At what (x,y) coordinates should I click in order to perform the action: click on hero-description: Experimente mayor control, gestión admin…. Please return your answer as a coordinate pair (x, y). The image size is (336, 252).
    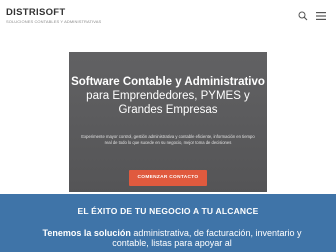
    Looking at the image, I should click on (168, 139).